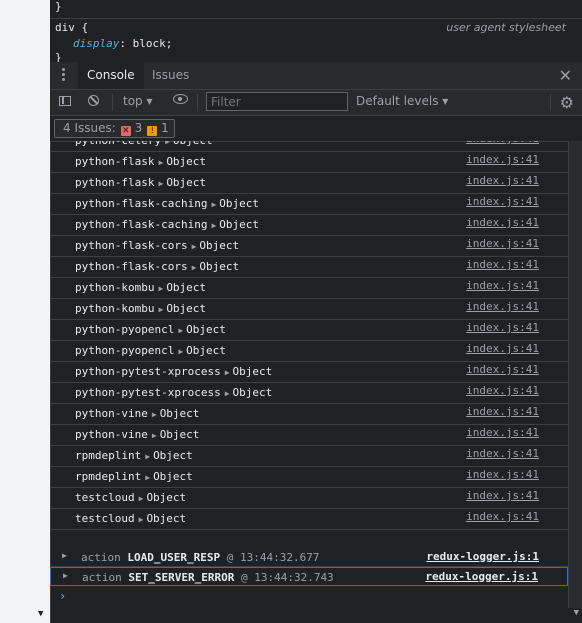 The image size is (582, 623). Describe the element at coordinates (96, 43) in the screenshot. I see `style-property-name: display` at that location.